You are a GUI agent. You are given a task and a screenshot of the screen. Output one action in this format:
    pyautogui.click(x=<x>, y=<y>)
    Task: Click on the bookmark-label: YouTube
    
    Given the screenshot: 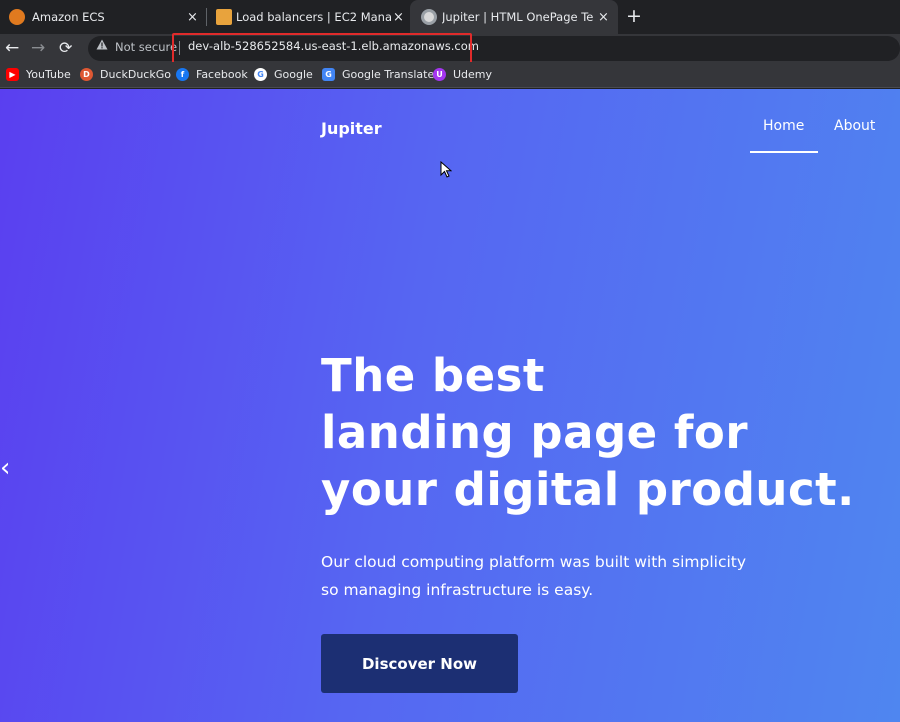 What is the action you would take?
    pyautogui.click(x=48, y=74)
    